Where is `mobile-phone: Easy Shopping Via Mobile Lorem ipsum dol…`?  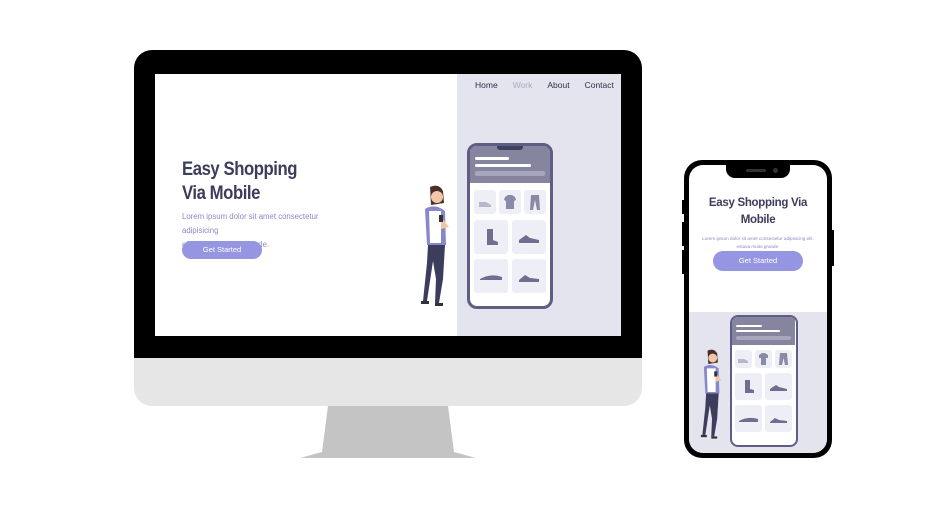 mobile-phone: Easy Shopping Via Mobile Lorem ipsum dol… is located at coordinates (758, 309).